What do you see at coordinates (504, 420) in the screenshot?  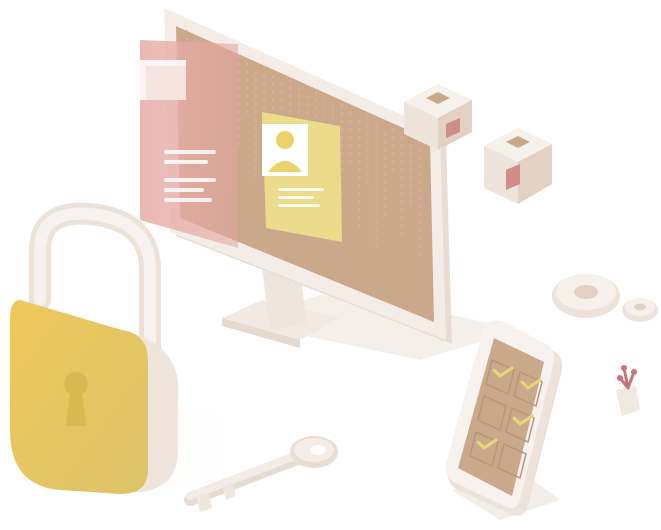 I see `smartphone-icon` at bounding box center [504, 420].